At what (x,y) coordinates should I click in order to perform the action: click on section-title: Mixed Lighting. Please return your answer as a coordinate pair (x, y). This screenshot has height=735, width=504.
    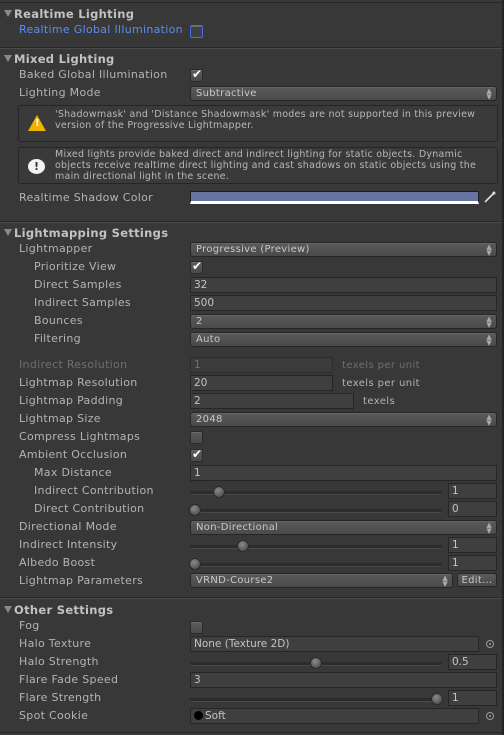
    Looking at the image, I should click on (64, 59).